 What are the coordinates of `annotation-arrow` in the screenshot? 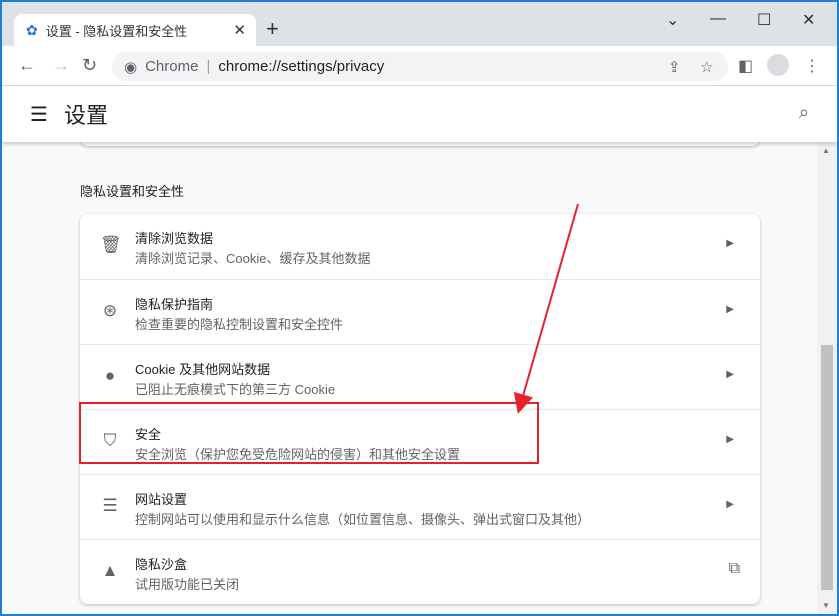 It's located at (546, 308).